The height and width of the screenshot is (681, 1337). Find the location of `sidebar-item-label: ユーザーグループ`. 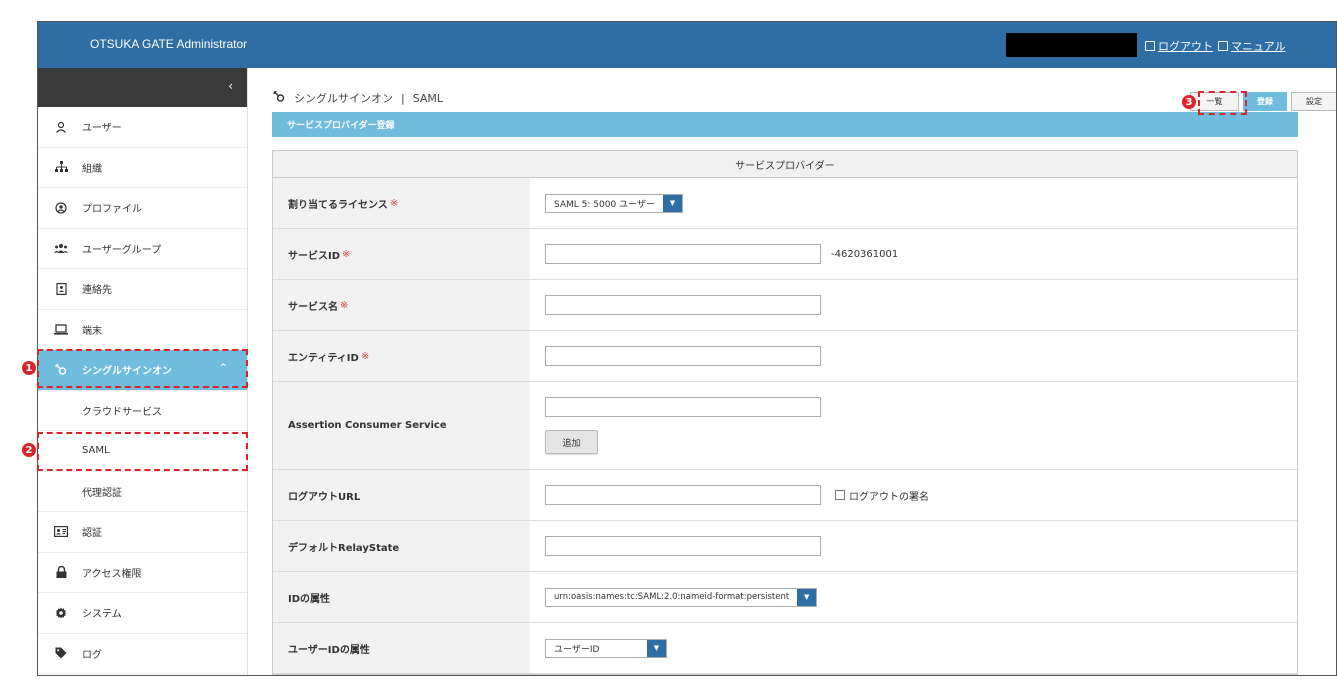

sidebar-item-label: ユーザーグループ is located at coordinates (122, 250).